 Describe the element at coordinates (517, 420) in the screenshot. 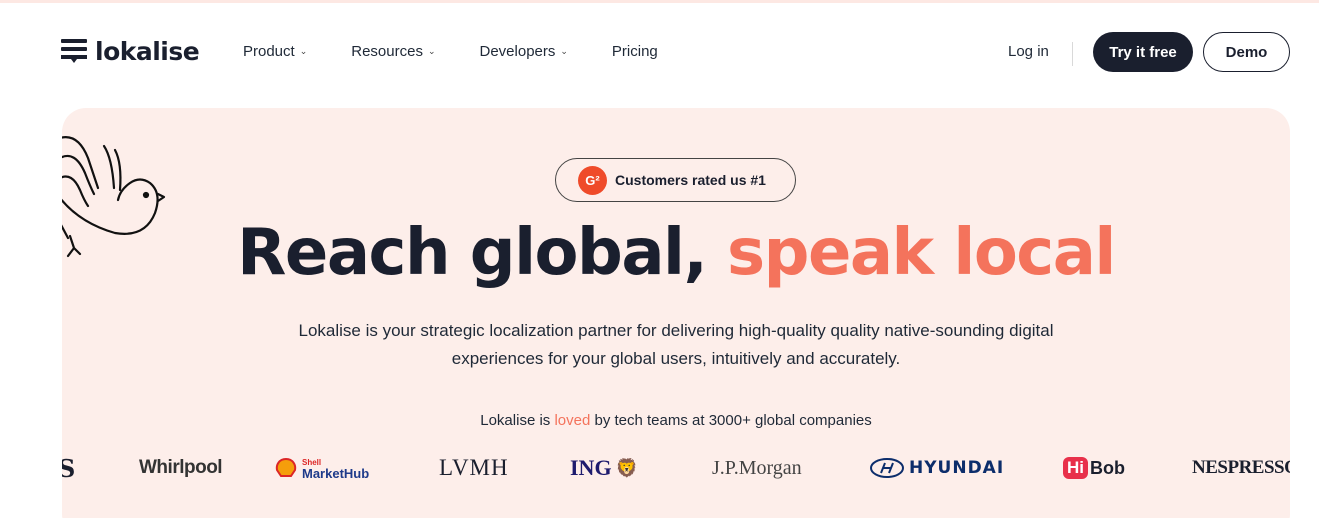

I see `loved-prefix: Lokalise is` at that location.